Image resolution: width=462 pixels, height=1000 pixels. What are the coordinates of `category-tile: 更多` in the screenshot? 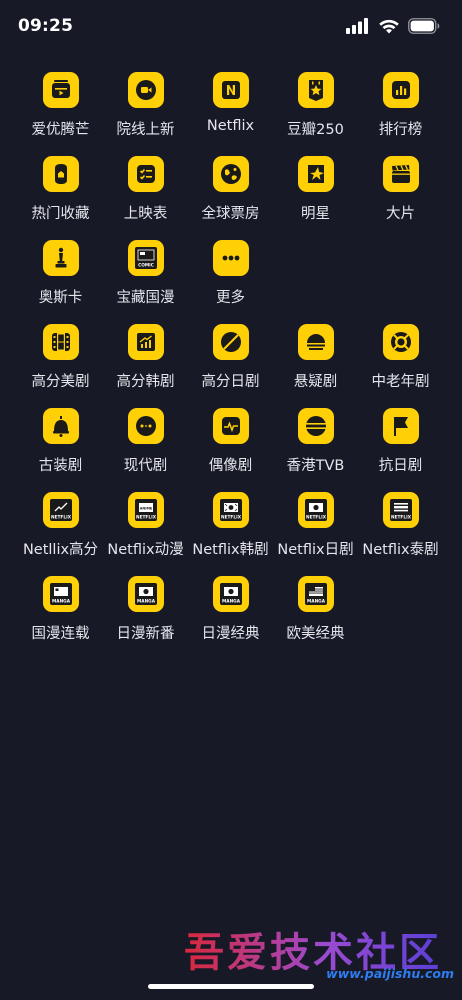 It's located at (230, 280).